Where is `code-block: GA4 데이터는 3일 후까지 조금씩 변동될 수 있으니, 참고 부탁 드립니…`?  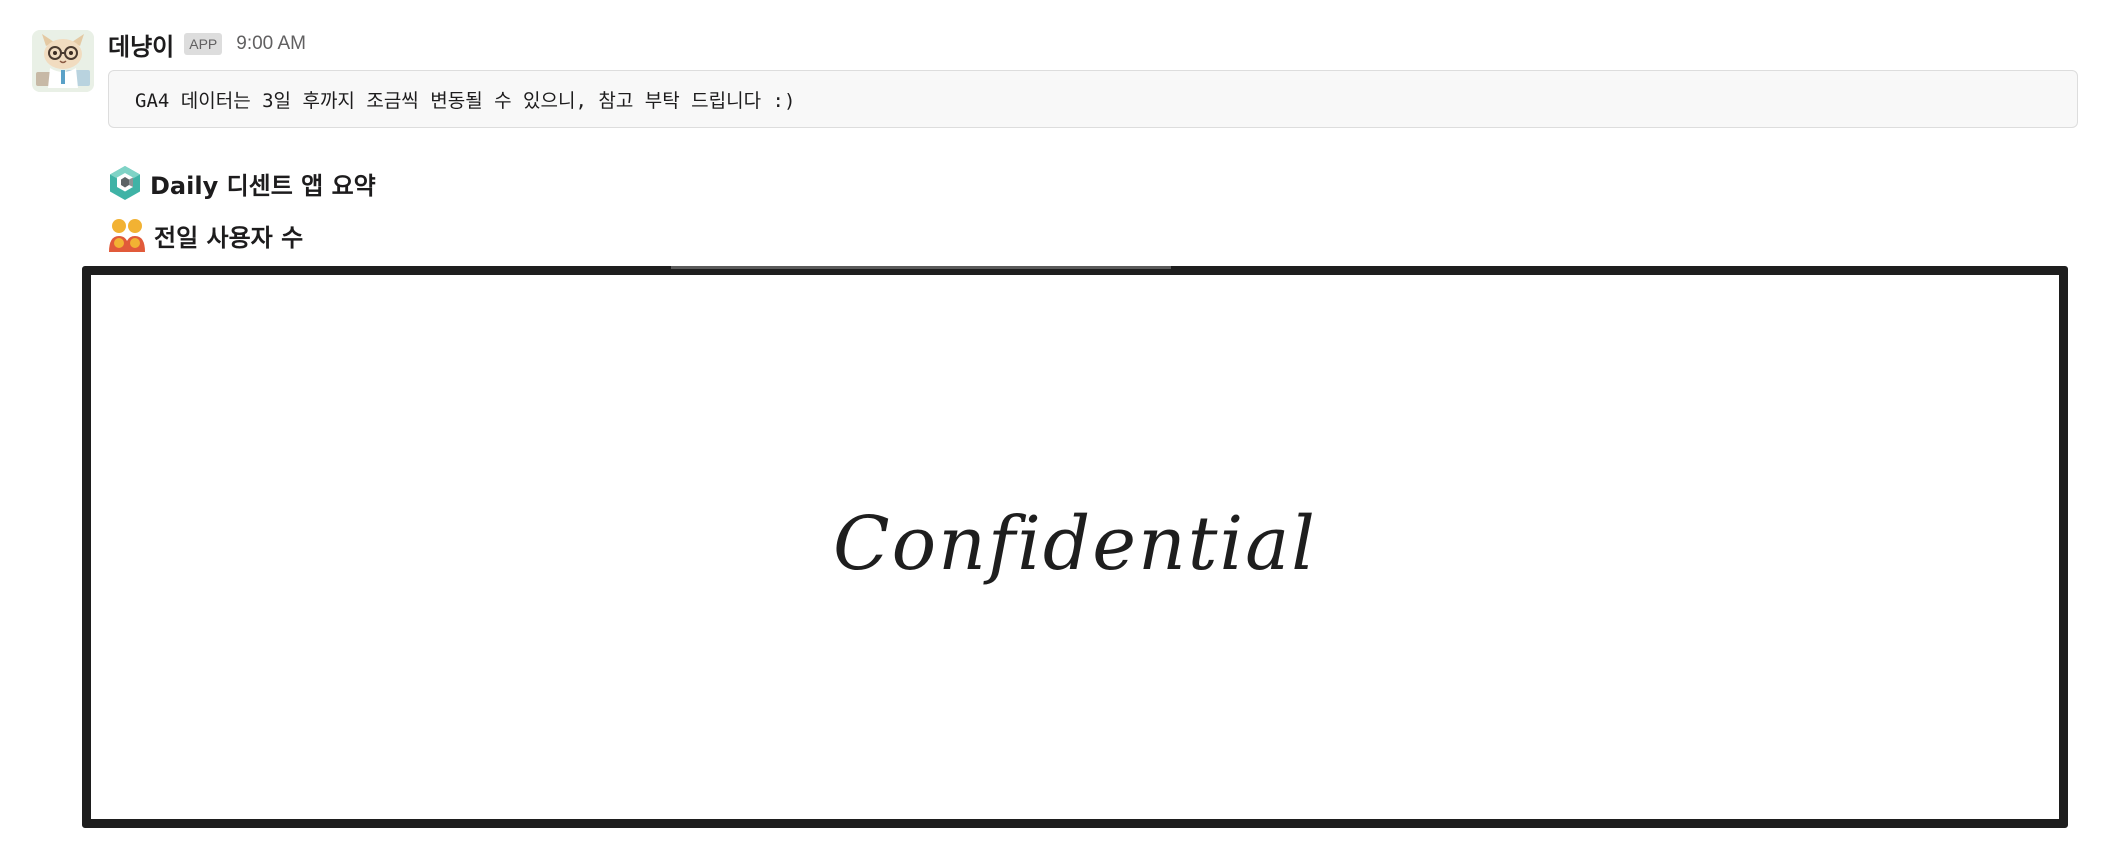 code-block: GA4 데이터는 3일 후까지 조금씩 변동될 수 있으니, 참고 부탁 드립니… is located at coordinates (1093, 99).